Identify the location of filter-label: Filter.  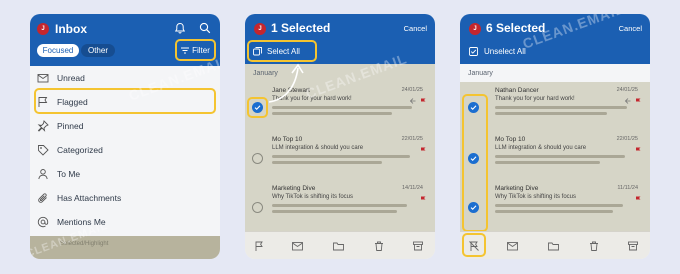
(201, 50).